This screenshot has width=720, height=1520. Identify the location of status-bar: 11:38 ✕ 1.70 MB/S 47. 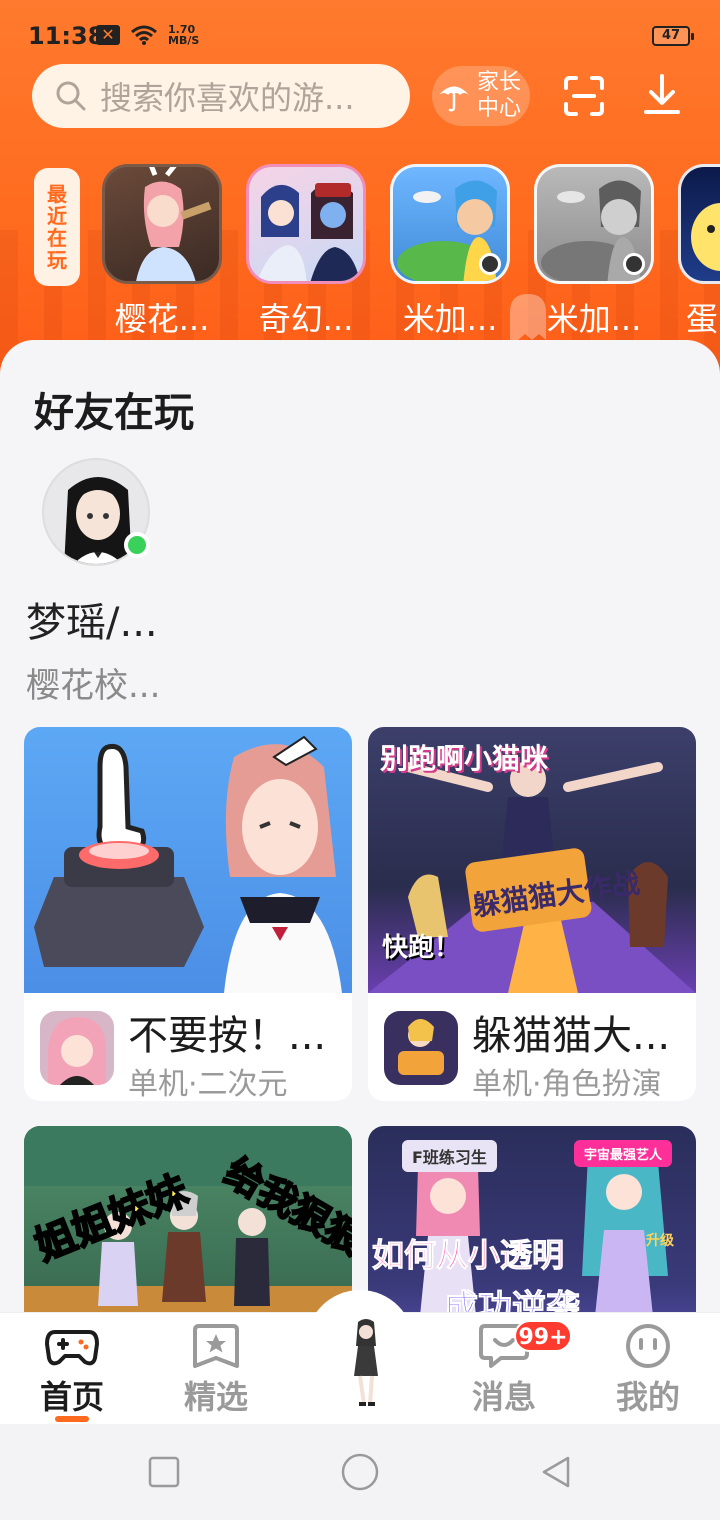
(360, 36).